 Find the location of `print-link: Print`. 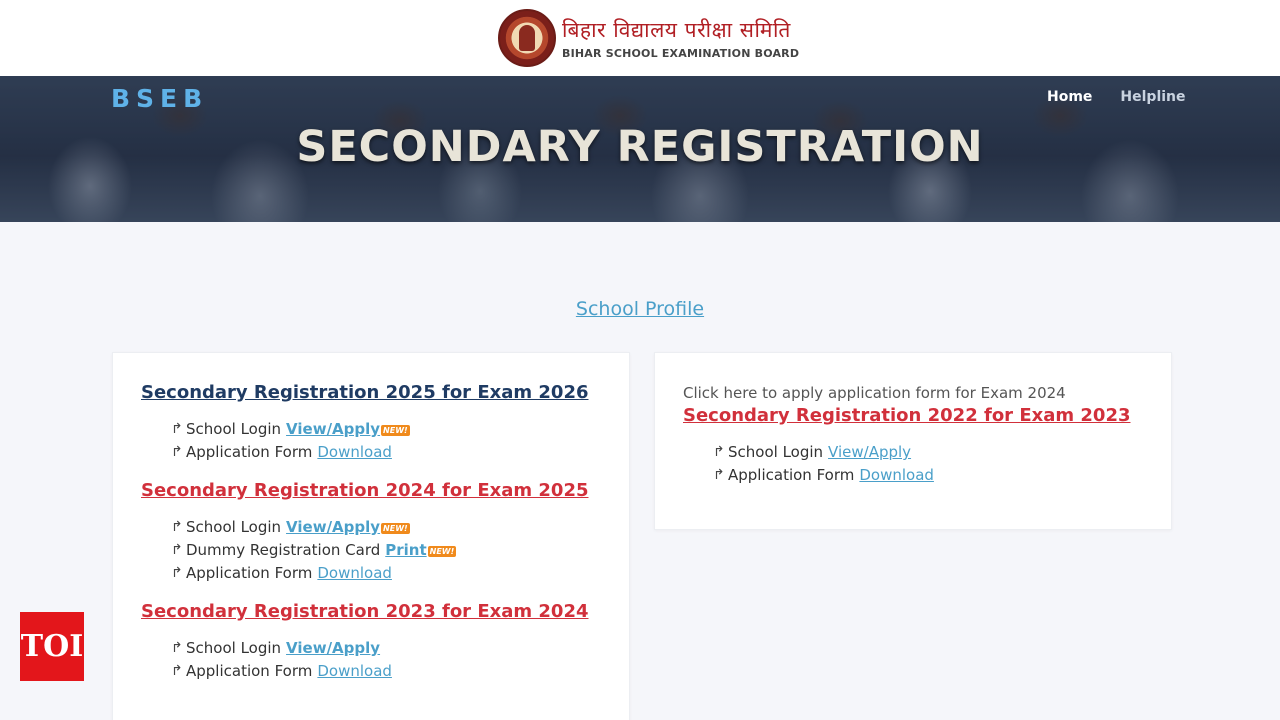

print-link: Print is located at coordinates (405, 550).